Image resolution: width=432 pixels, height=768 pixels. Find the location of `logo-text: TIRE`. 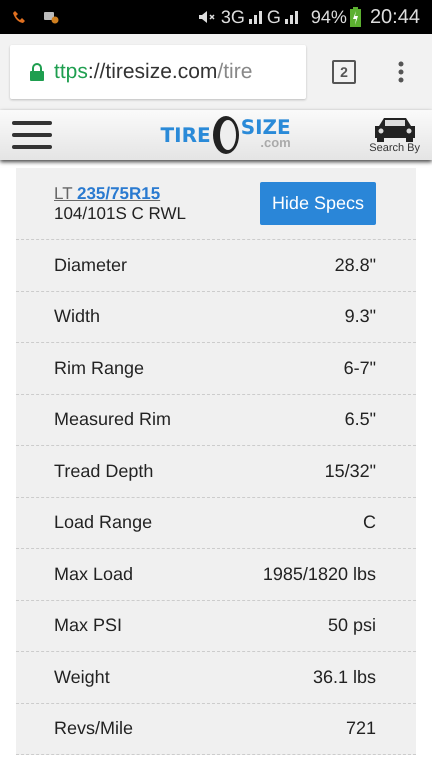

logo-text: TIRE is located at coordinates (185, 135).